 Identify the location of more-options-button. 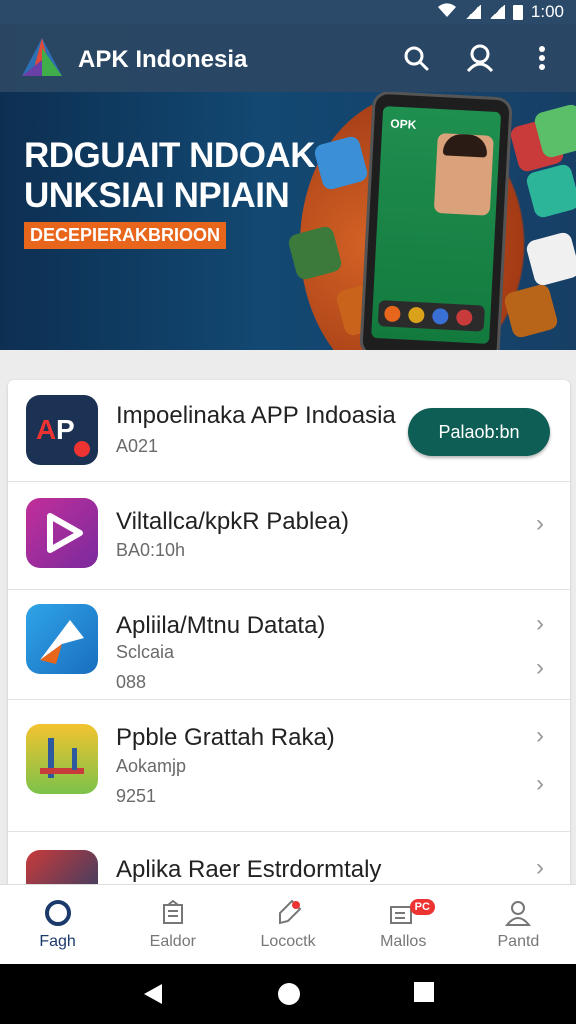
(542, 58).